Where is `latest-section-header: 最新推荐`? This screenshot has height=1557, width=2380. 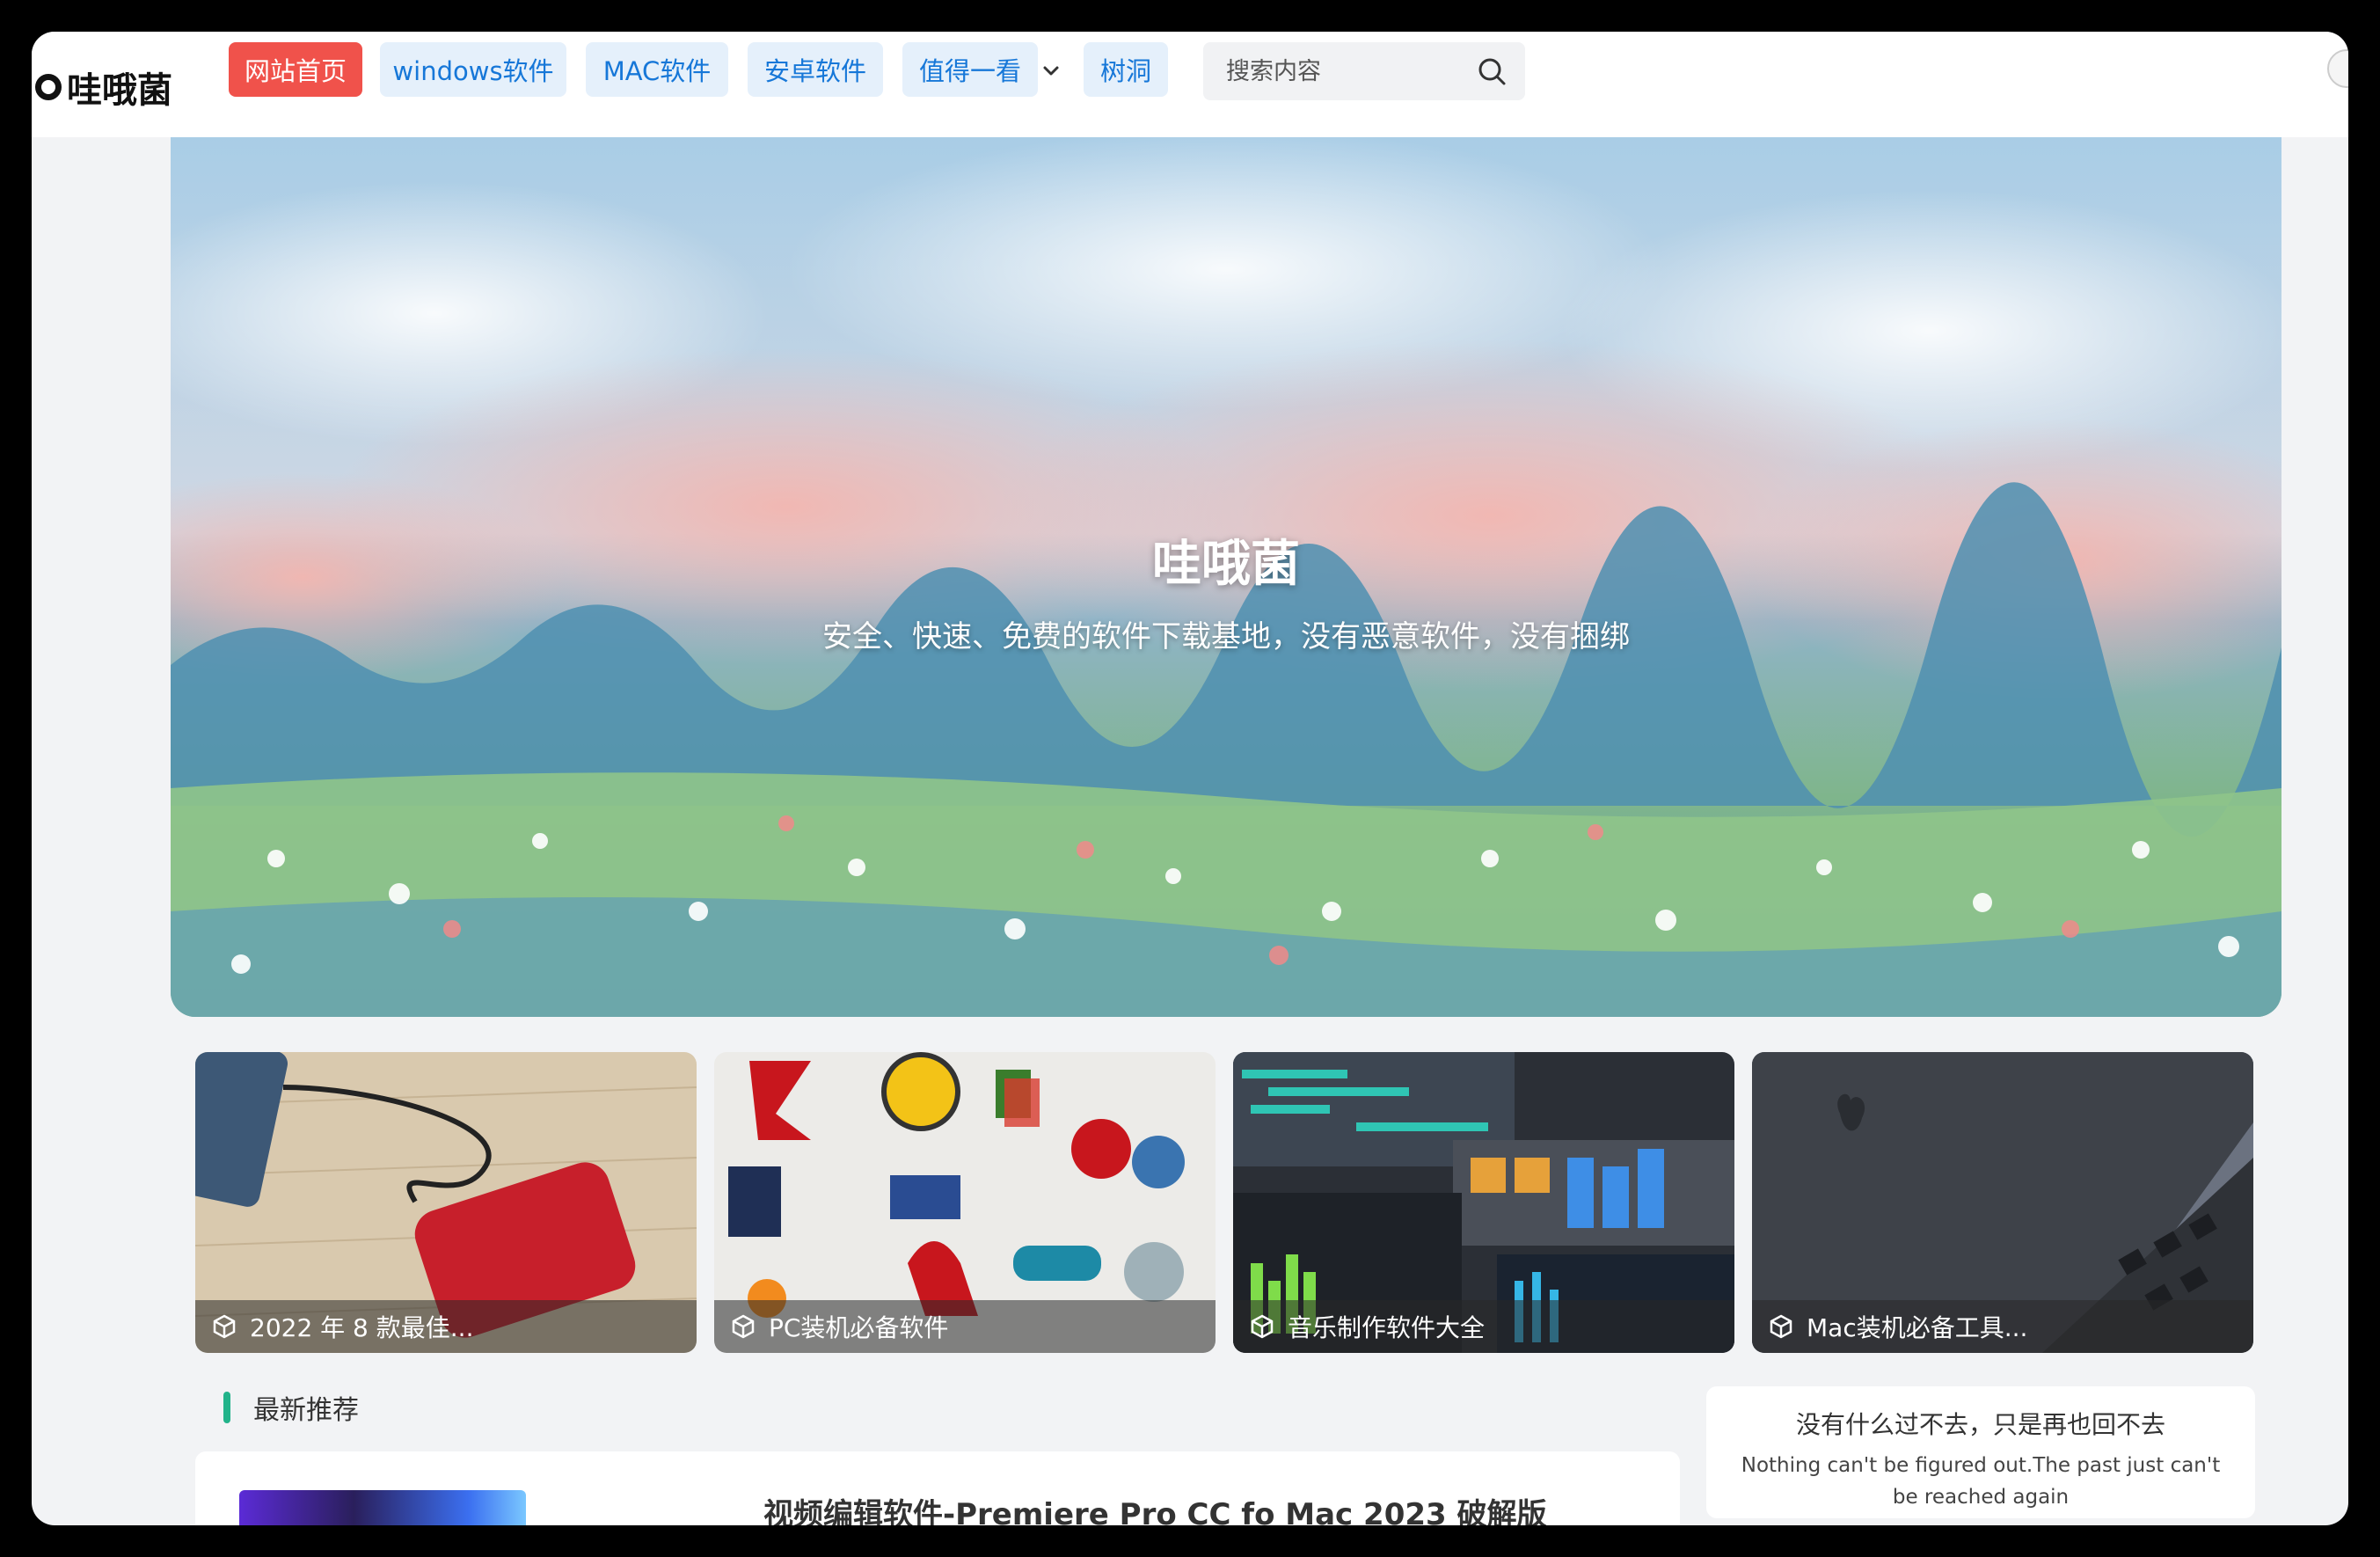
latest-section-header: 最新推荐 is located at coordinates (291, 1407).